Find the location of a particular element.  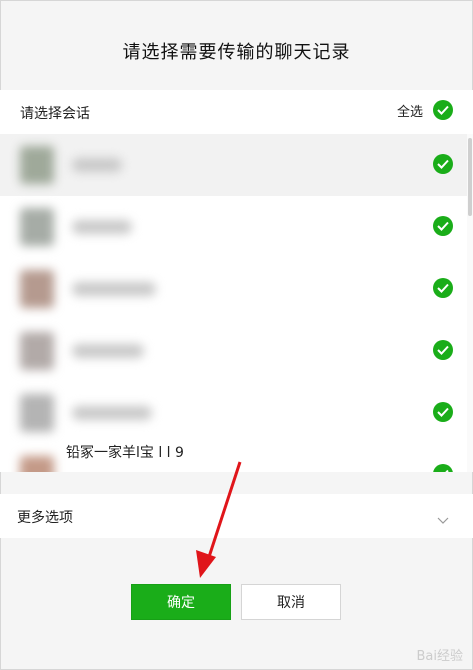

scrollbar-thumb is located at coordinates (470, 177).